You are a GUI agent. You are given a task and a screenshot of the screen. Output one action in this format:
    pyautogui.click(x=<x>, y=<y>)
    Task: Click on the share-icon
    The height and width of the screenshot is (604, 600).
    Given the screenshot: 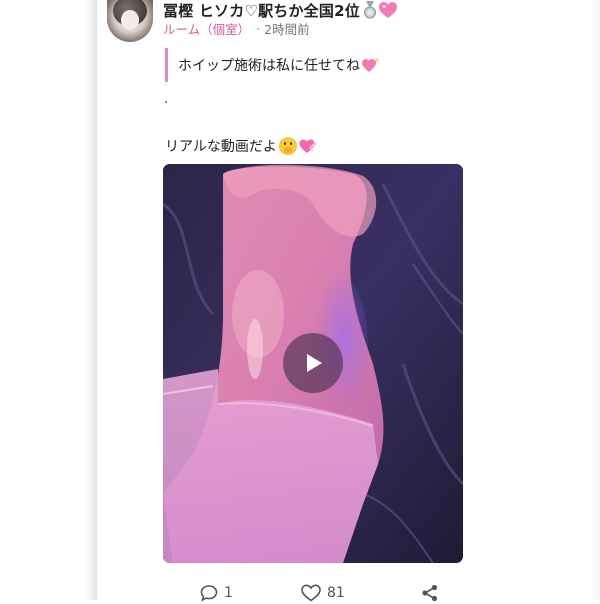 What is the action you would take?
    pyautogui.click(x=430, y=593)
    